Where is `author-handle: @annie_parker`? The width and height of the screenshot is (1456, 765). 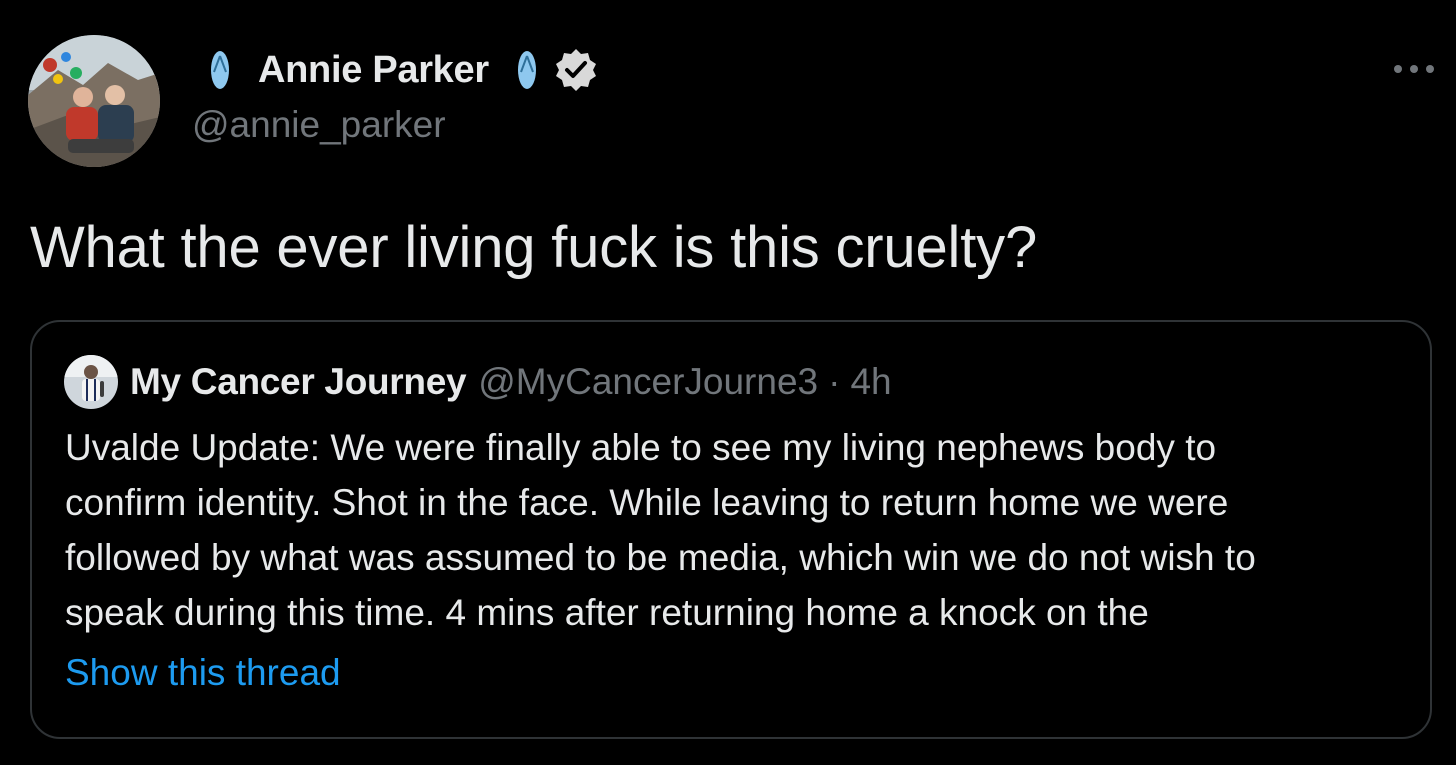 author-handle: @annie_parker is located at coordinates (319, 125).